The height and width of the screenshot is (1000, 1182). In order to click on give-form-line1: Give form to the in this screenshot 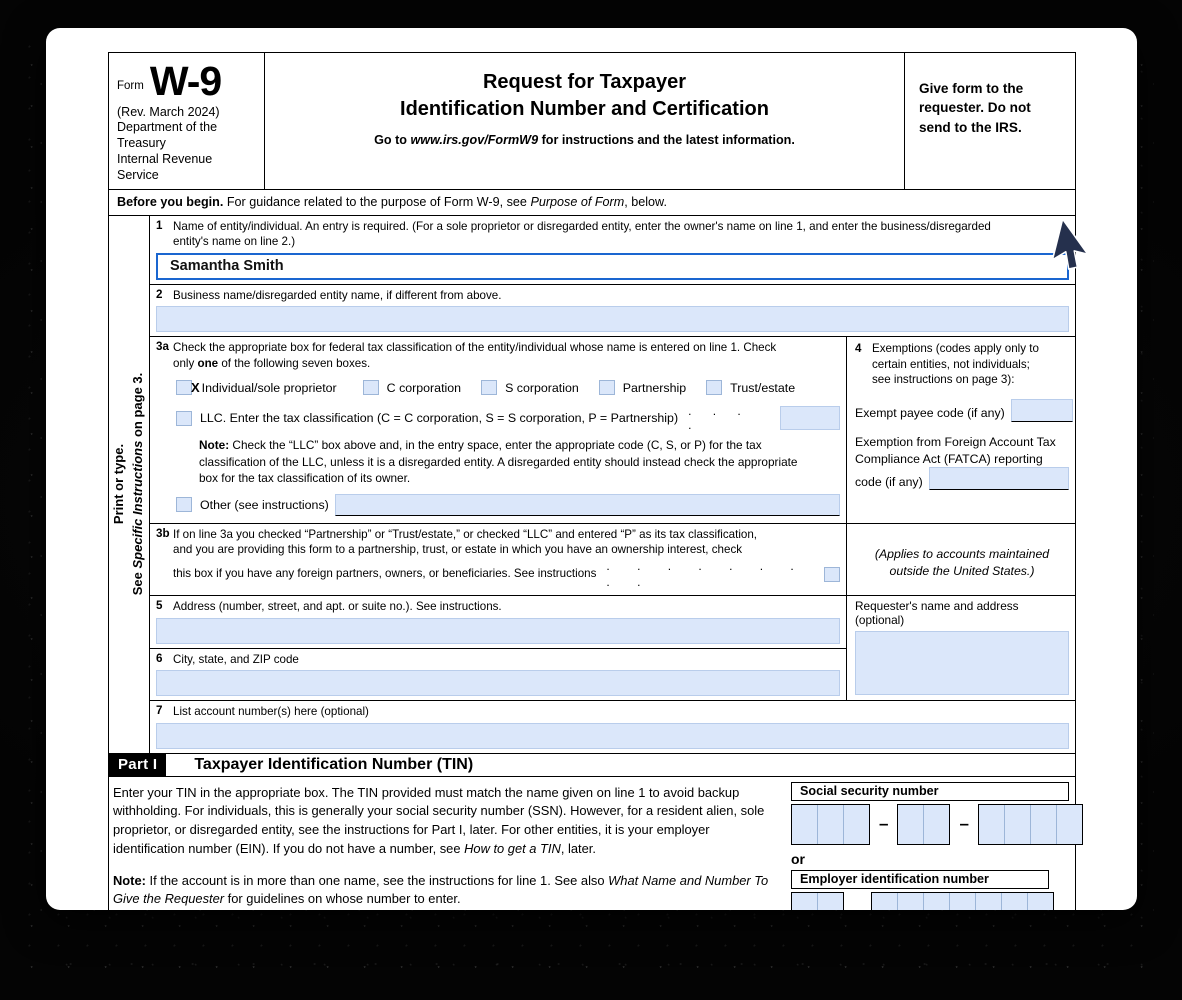, I will do `click(971, 88)`.